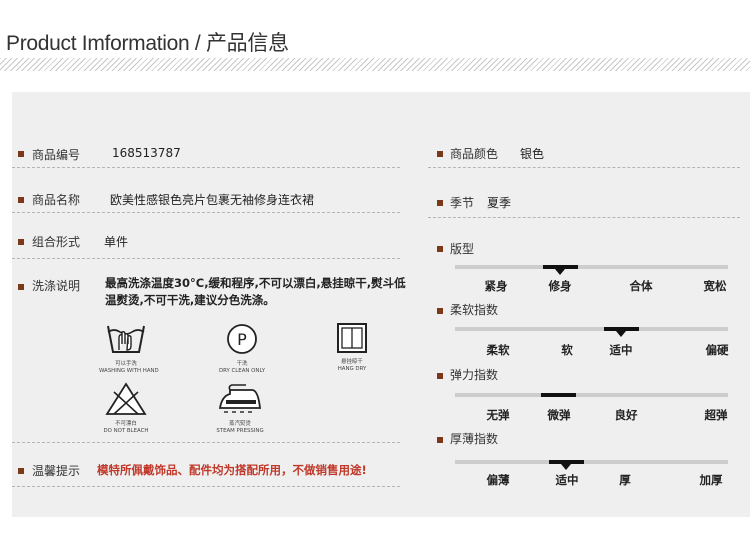 Image resolution: width=750 pixels, height=553 pixels. Describe the element at coordinates (352, 368) in the screenshot. I see `care-caption-en: HANG DRY` at that location.